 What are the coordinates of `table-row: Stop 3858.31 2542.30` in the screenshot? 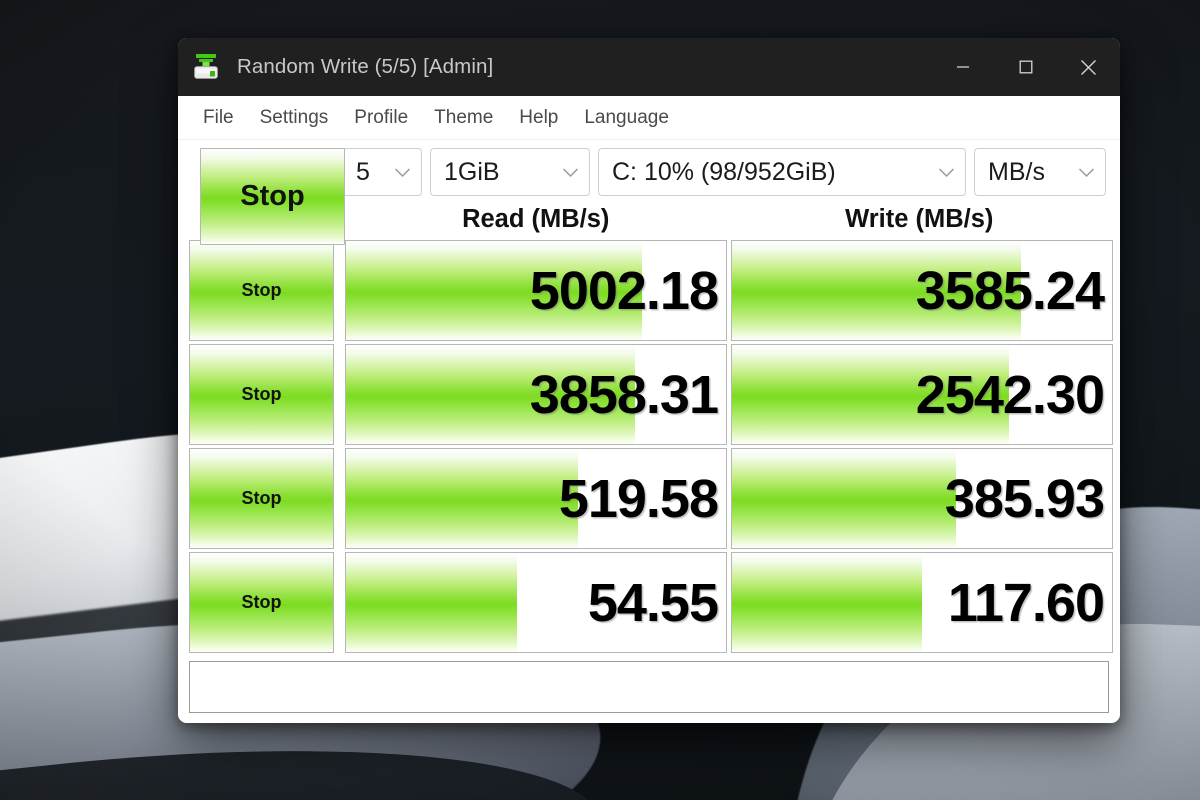 It's located at (651, 396).